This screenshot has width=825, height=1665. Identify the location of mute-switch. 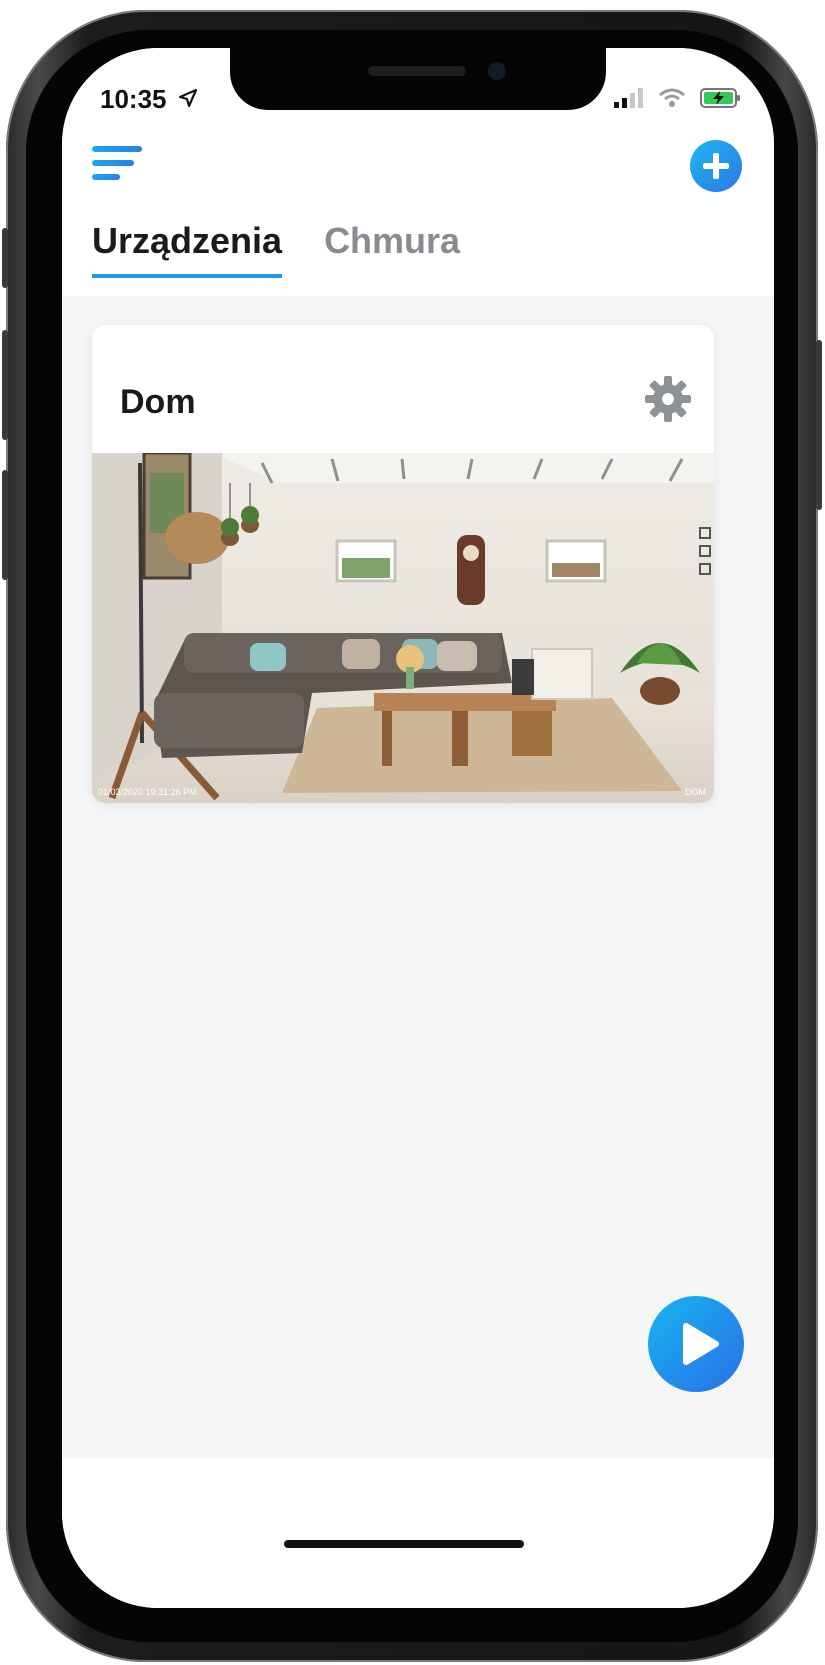
(5, 258).